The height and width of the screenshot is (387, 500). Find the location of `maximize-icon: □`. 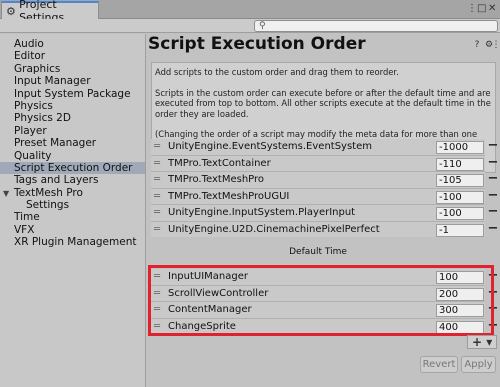

maximize-icon: □ is located at coordinates (481, 8).